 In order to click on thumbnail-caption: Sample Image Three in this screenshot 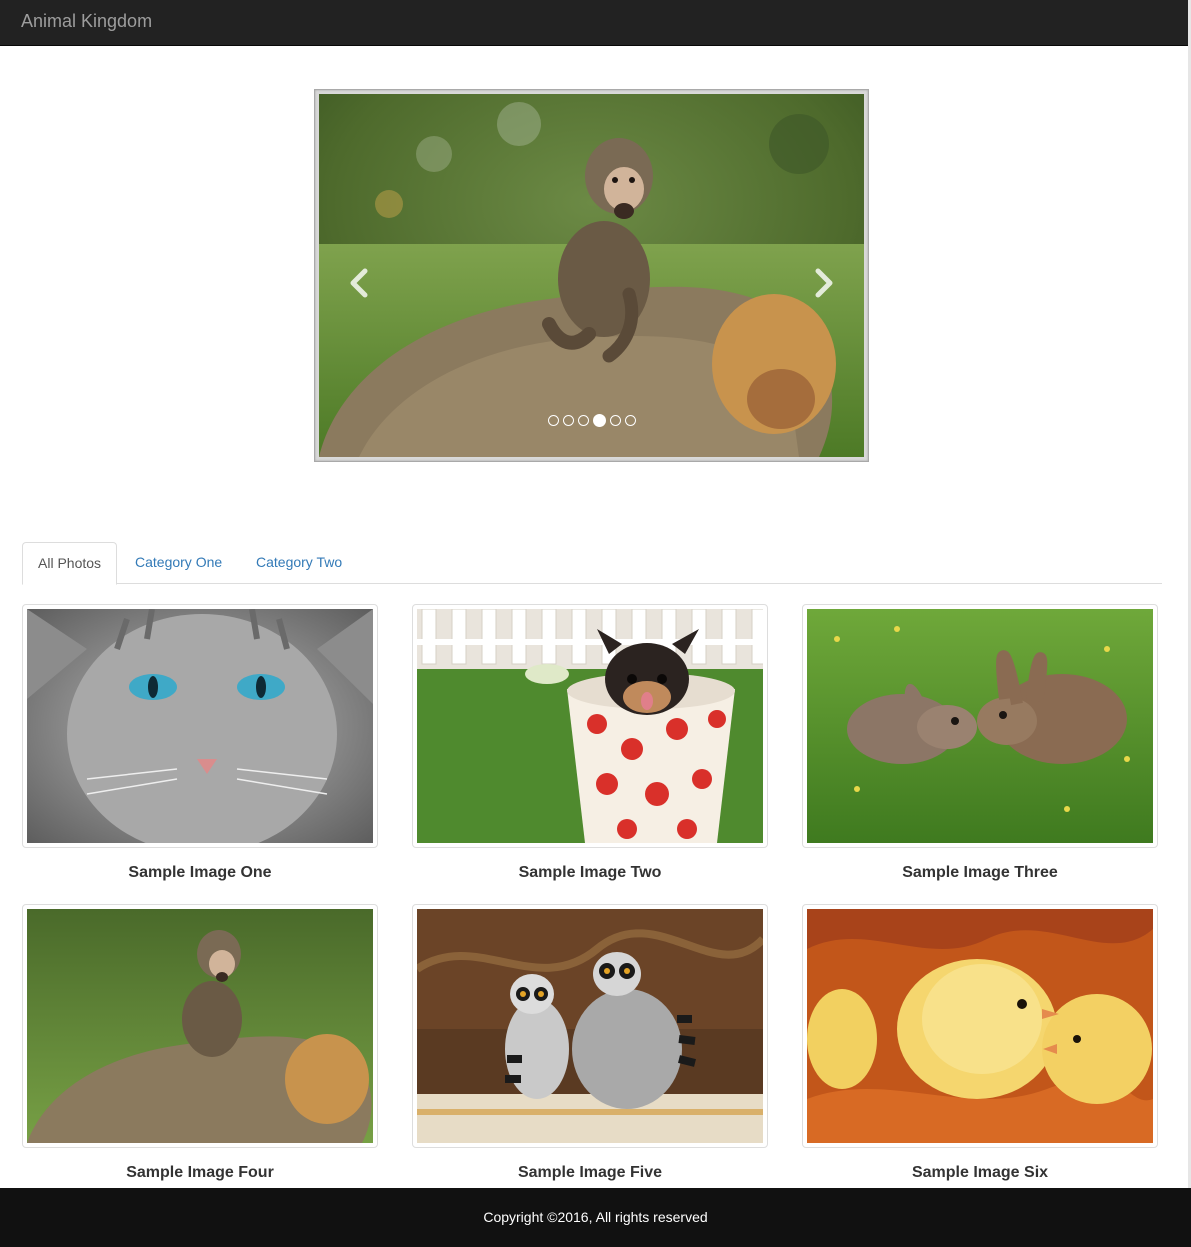, I will do `click(980, 872)`.